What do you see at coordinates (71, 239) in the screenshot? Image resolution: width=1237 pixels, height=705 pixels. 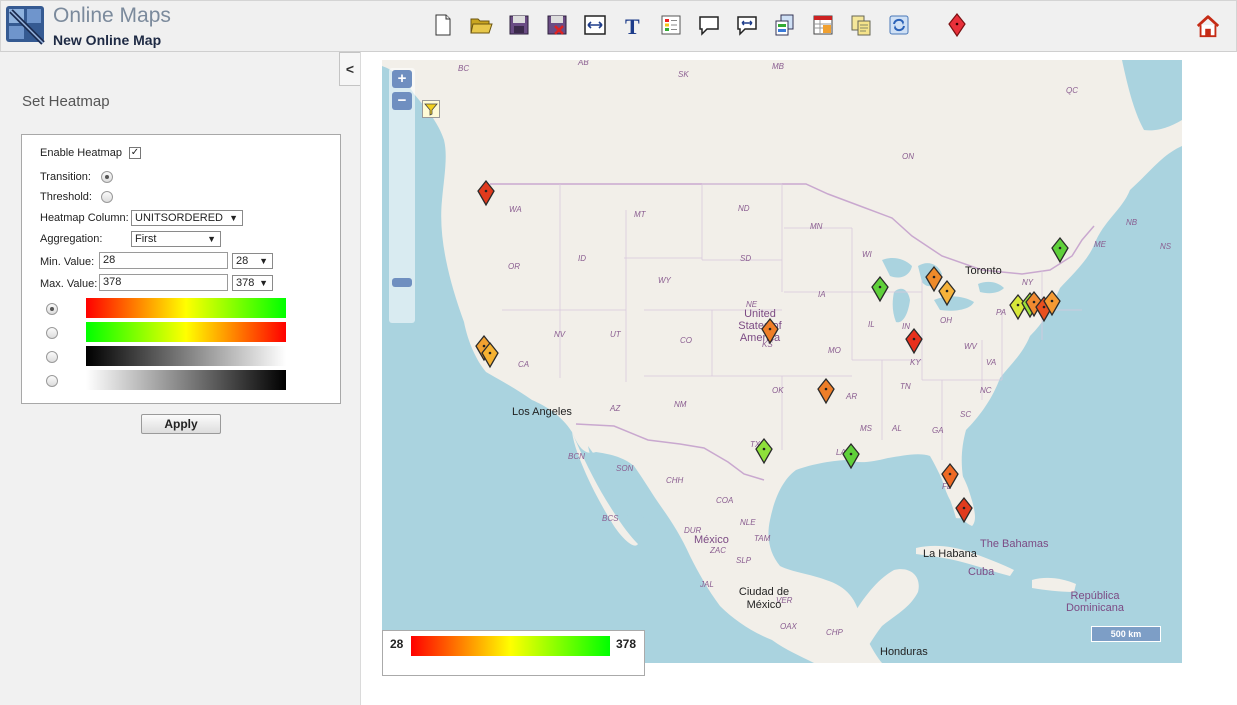 I see `aggregation-label: Aggregation:` at bounding box center [71, 239].